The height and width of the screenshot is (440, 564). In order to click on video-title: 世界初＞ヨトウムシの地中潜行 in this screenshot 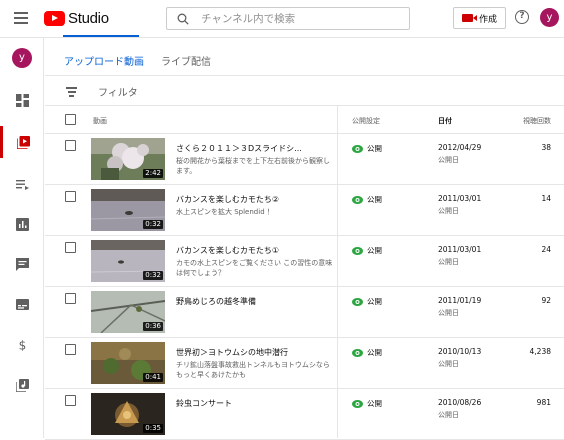, I will do `click(256, 352)`.